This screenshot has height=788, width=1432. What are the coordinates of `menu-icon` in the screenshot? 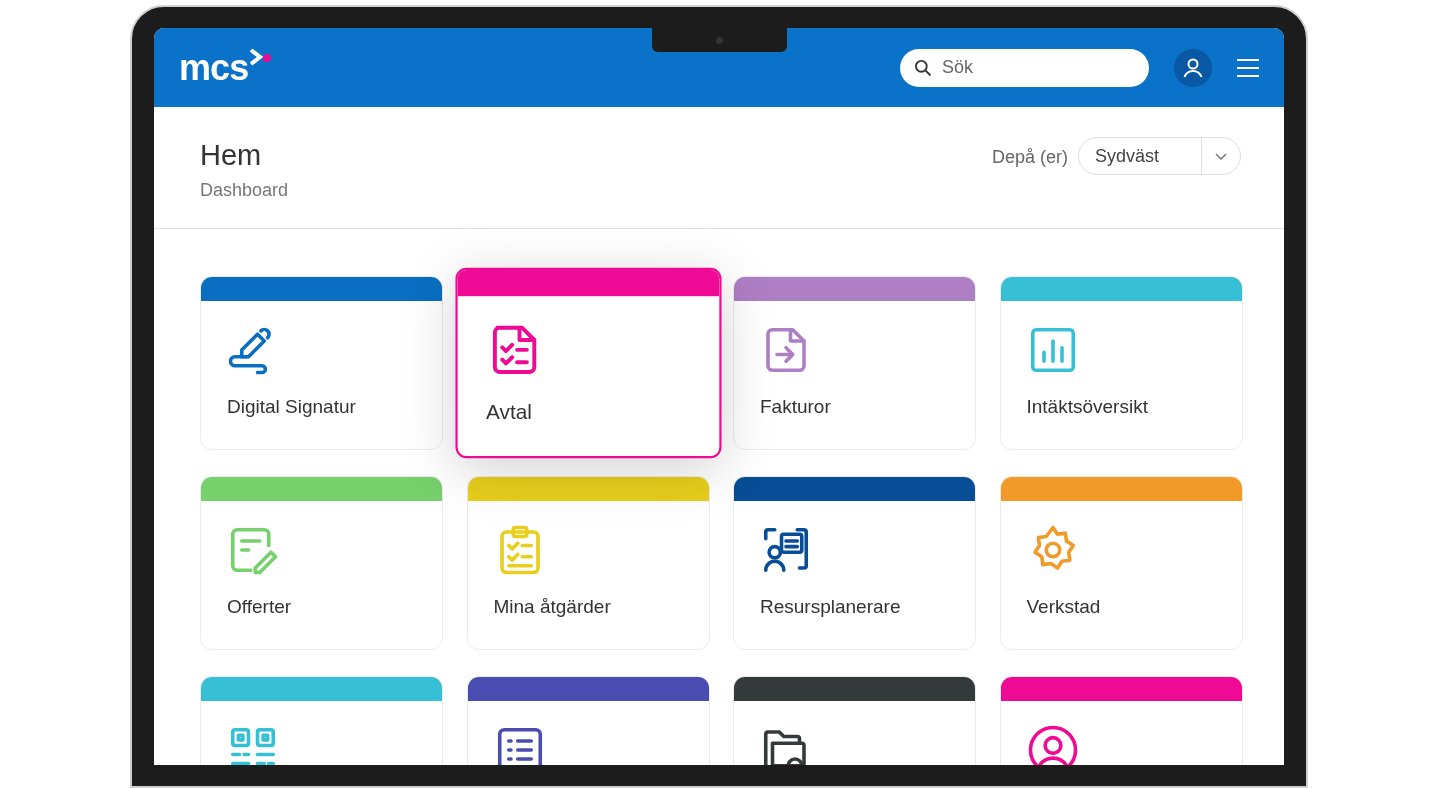 It's located at (1248, 67).